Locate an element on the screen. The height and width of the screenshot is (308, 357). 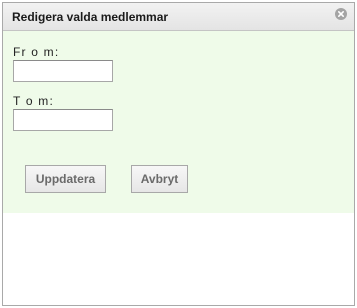
update-button: Uppdatera is located at coordinates (65, 179).